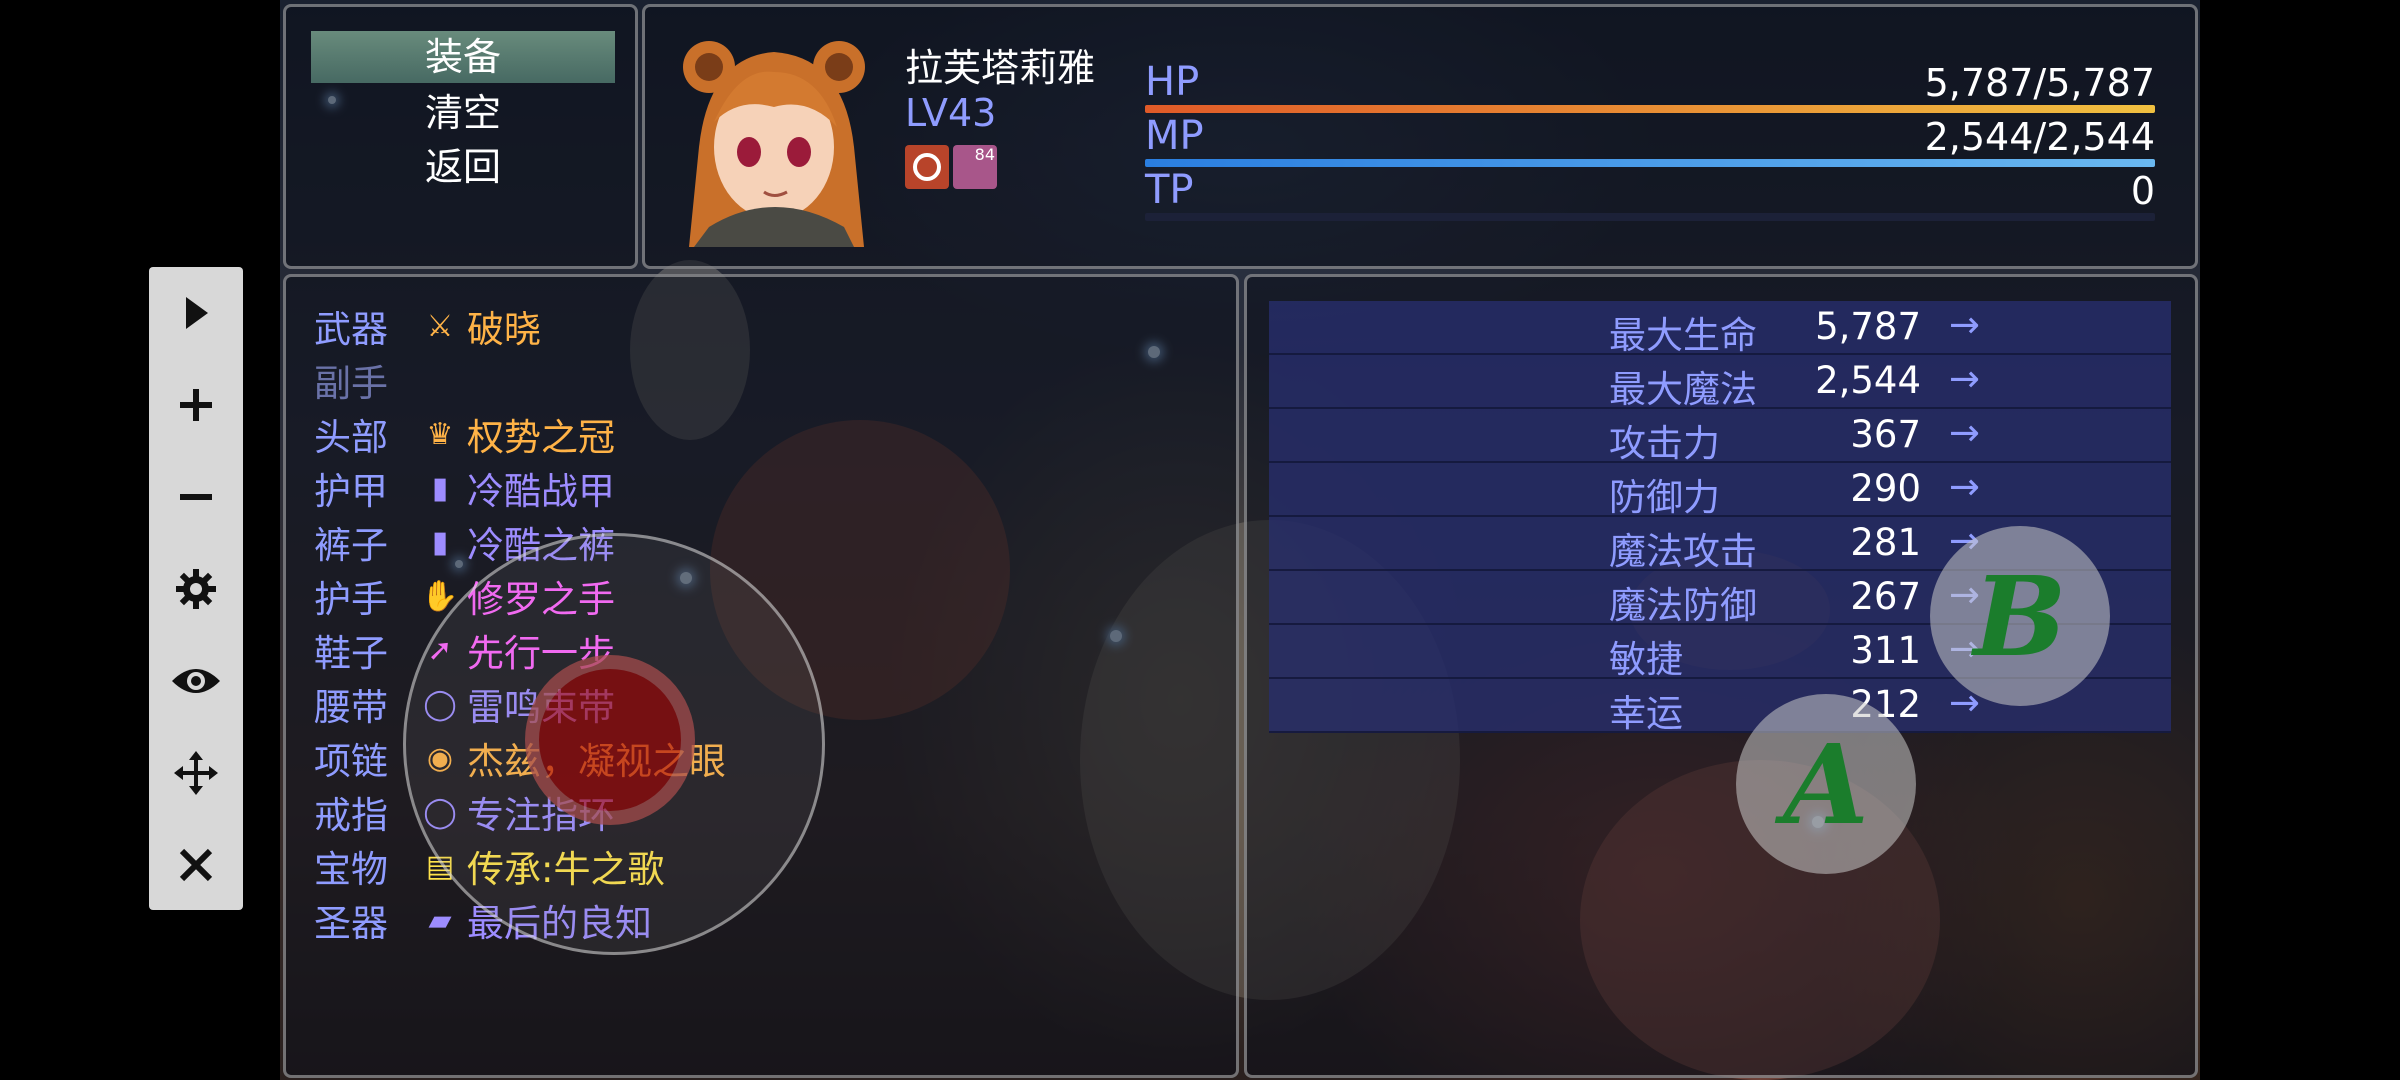  What do you see at coordinates (951, 113) in the screenshot?
I see `actor-level: LV43` at bounding box center [951, 113].